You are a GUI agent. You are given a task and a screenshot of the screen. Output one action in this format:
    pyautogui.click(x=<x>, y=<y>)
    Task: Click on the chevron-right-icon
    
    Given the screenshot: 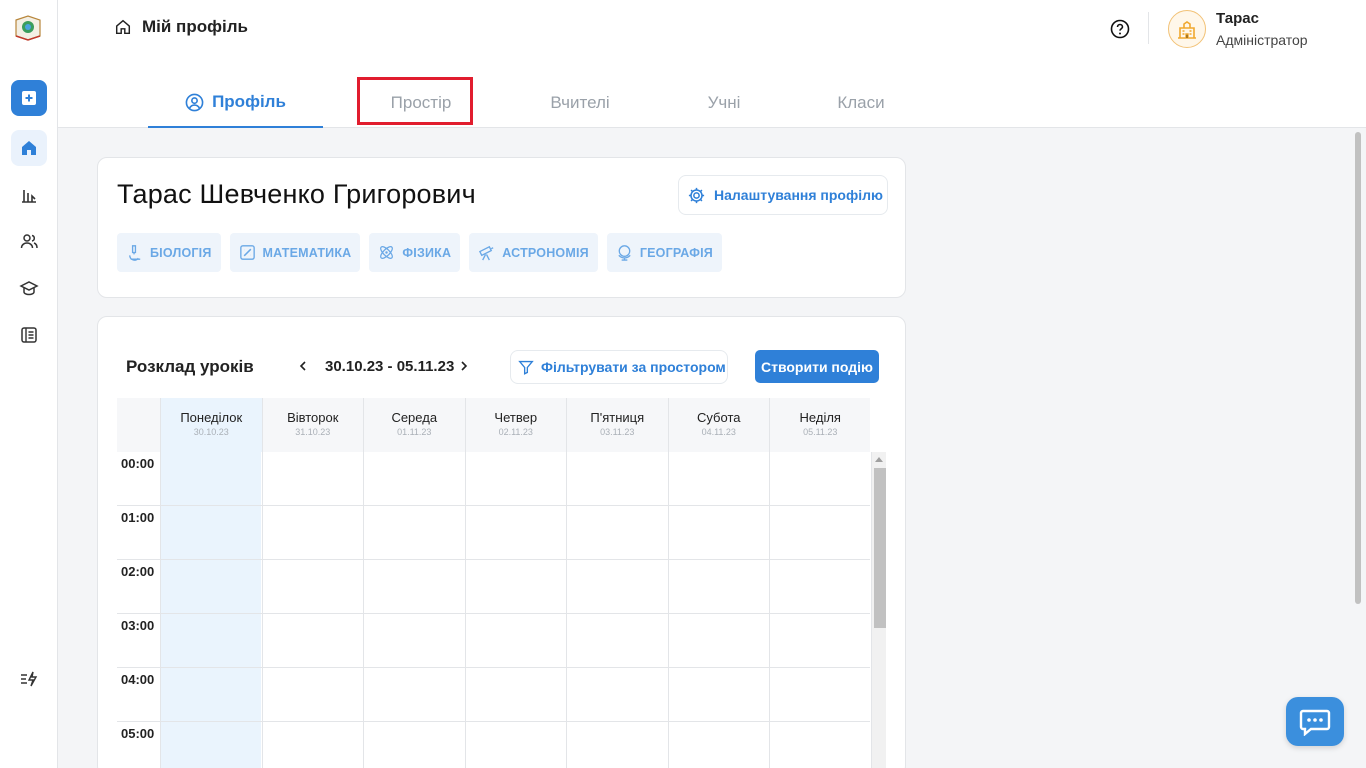 What is the action you would take?
    pyautogui.click(x=464, y=366)
    